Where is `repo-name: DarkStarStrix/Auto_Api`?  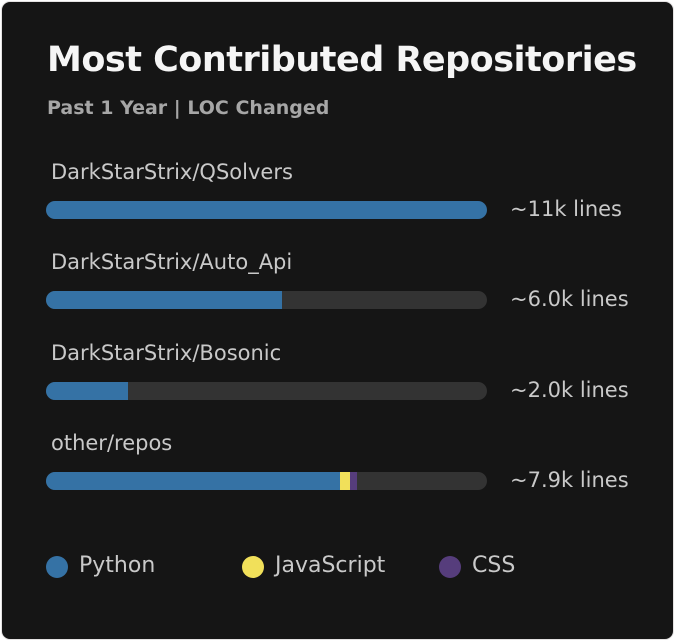
repo-name: DarkStarStrix/Auto_Api is located at coordinates (172, 262).